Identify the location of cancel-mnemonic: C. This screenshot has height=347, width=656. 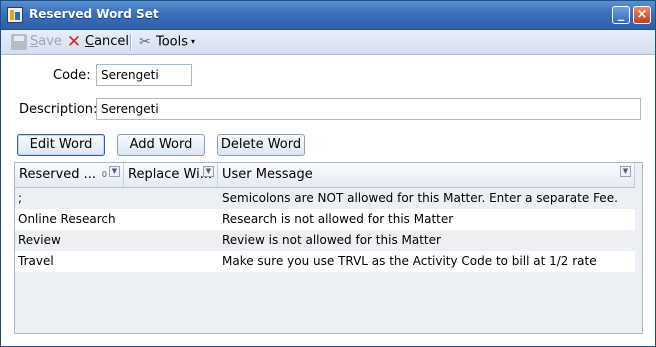
(90, 41).